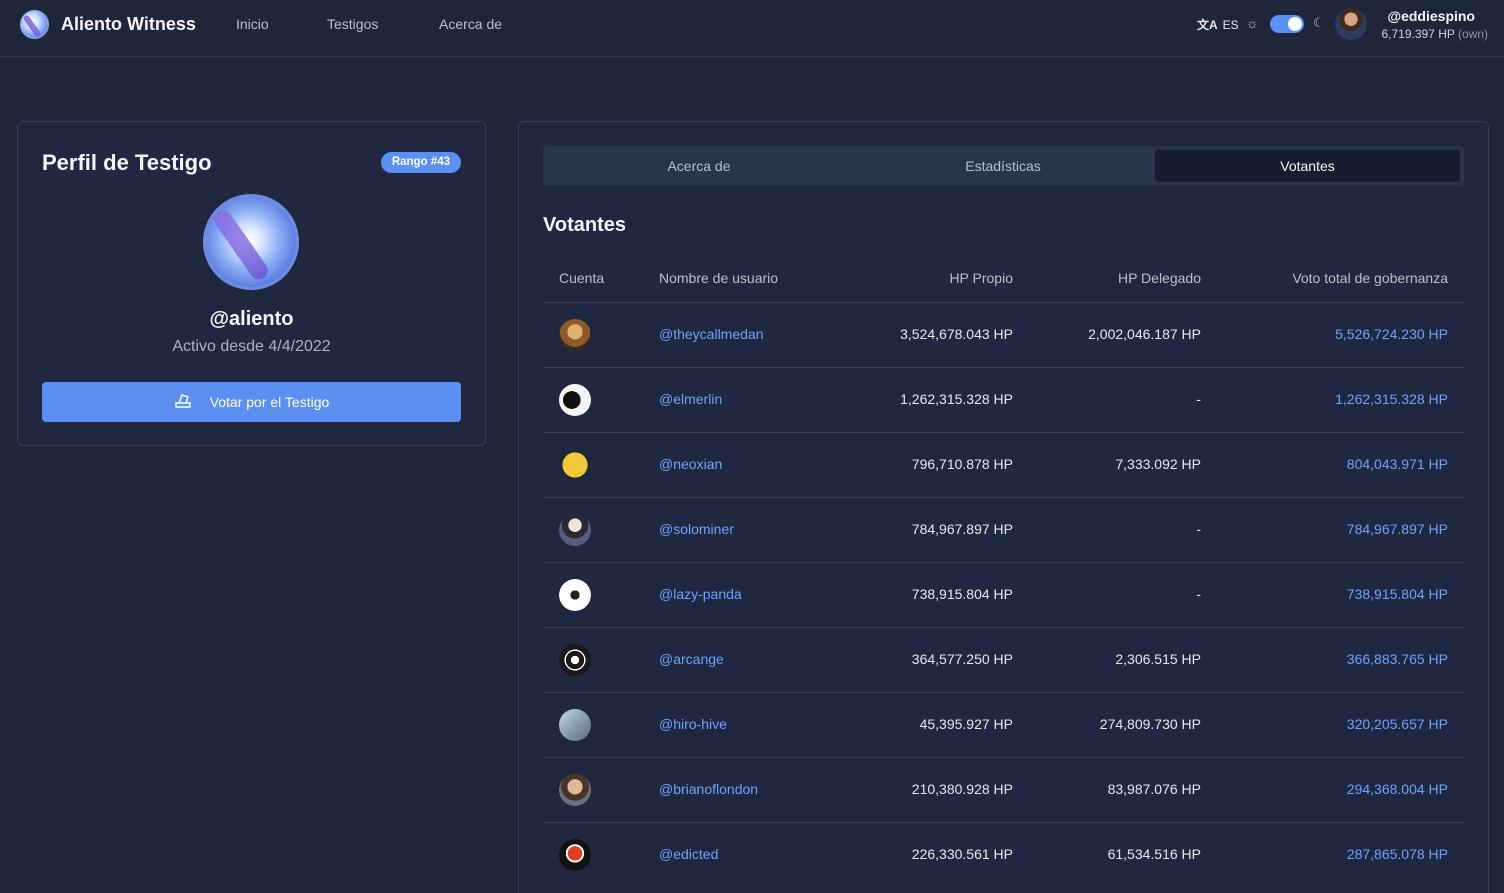  What do you see at coordinates (34, 24) in the screenshot?
I see `aliento-logo-icon` at bounding box center [34, 24].